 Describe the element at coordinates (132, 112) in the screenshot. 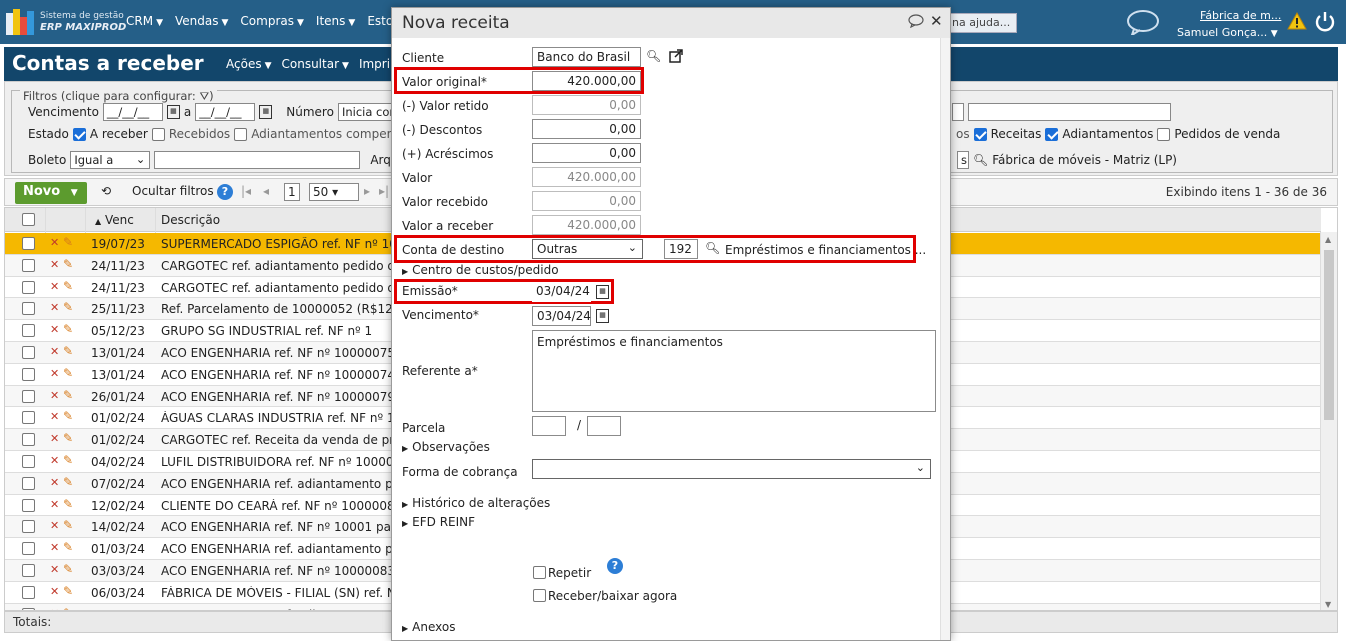

I see `vencimento-start-input: __/__/__` at that location.